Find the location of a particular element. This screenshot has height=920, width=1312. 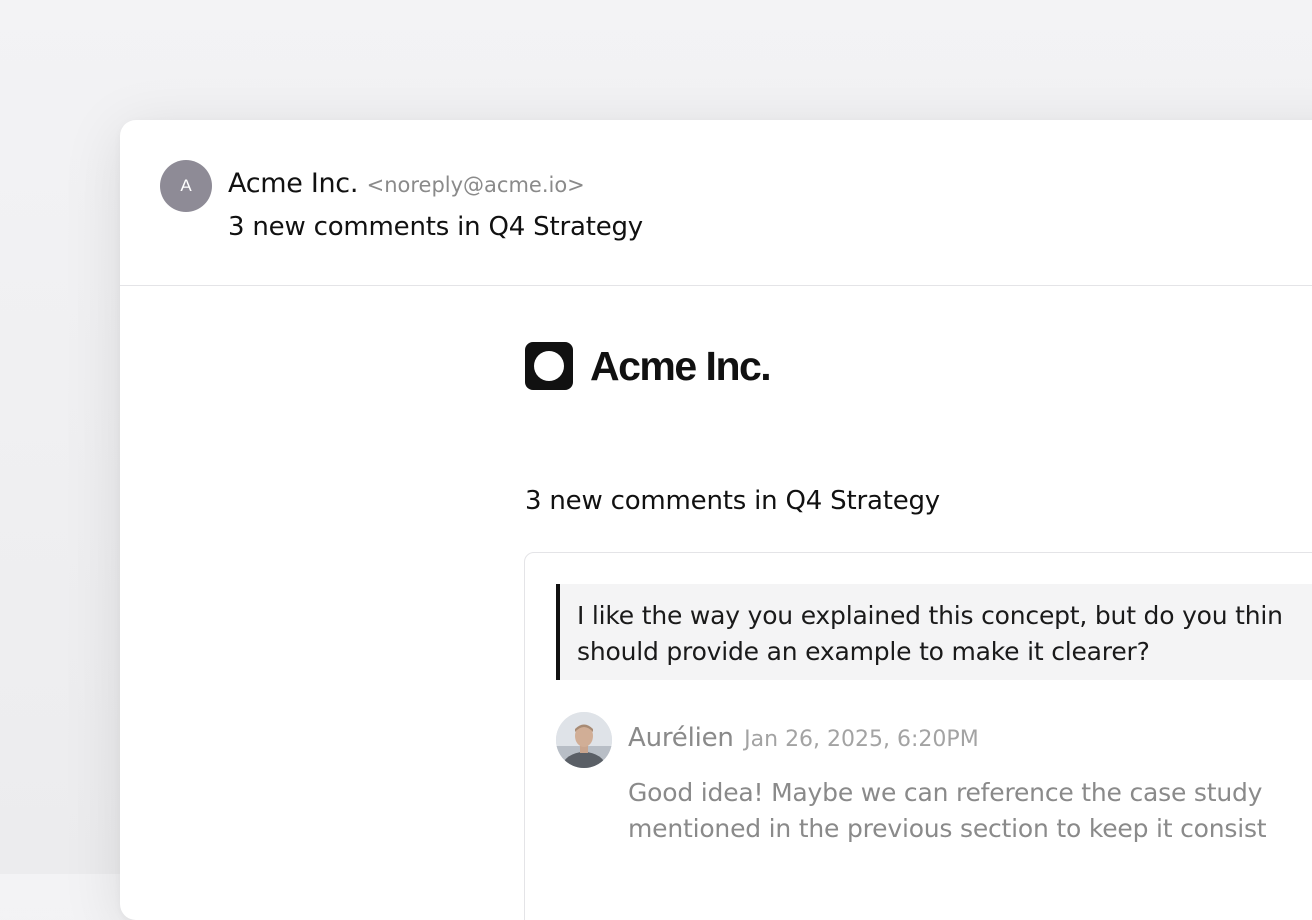

sender-line: Acme Inc. <noreply@acme.io> is located at coordinates (406, 183).